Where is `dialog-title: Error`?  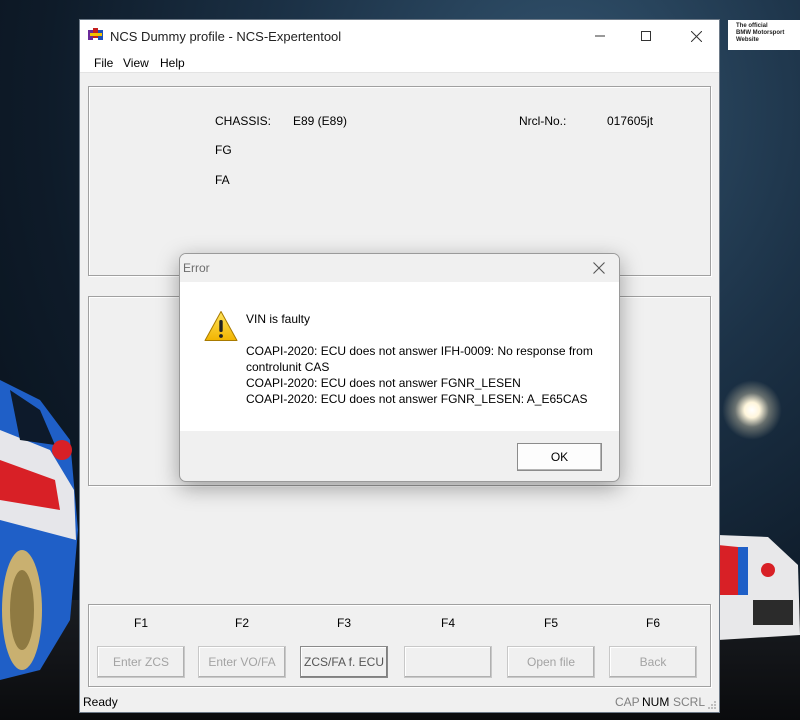 dialog-title: Error is located at coordinates (196, 268).